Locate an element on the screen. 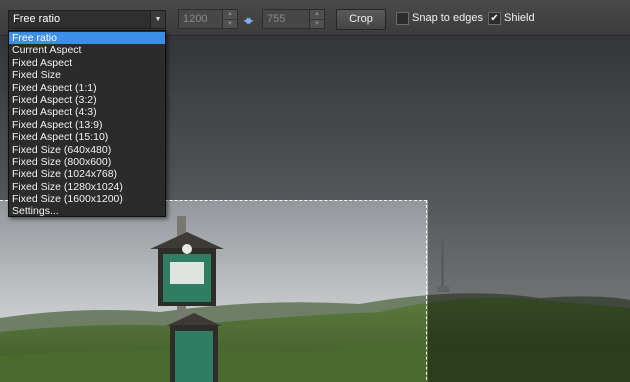  ratio-select-value: Free ratio is located at coordinates (37, 19).